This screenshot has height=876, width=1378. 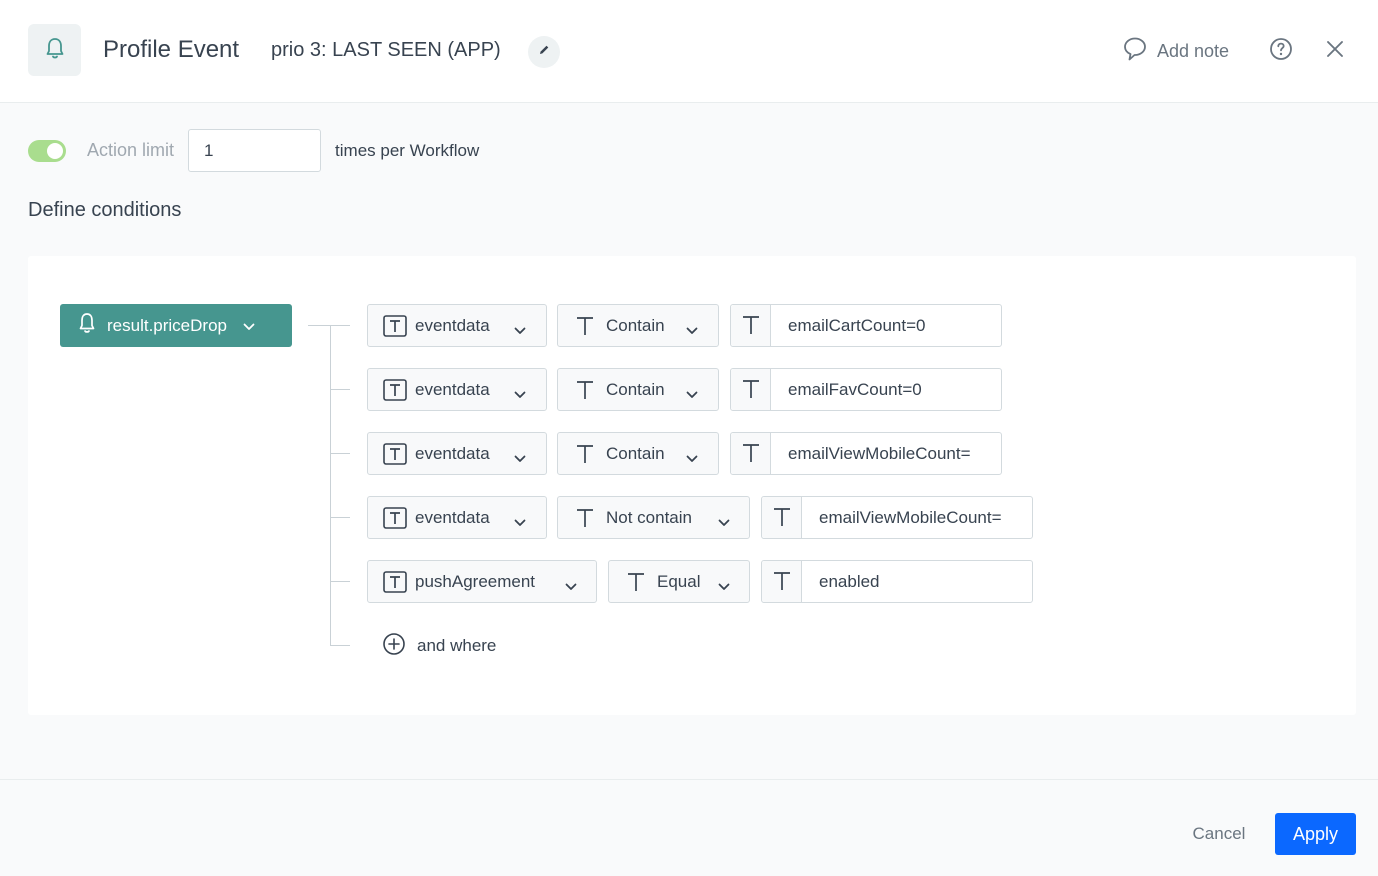 What do you see at coordinates (1219, 834) in the screenshot?
I see `cancel-button: Cancel` at bounding box center [1219, 834].